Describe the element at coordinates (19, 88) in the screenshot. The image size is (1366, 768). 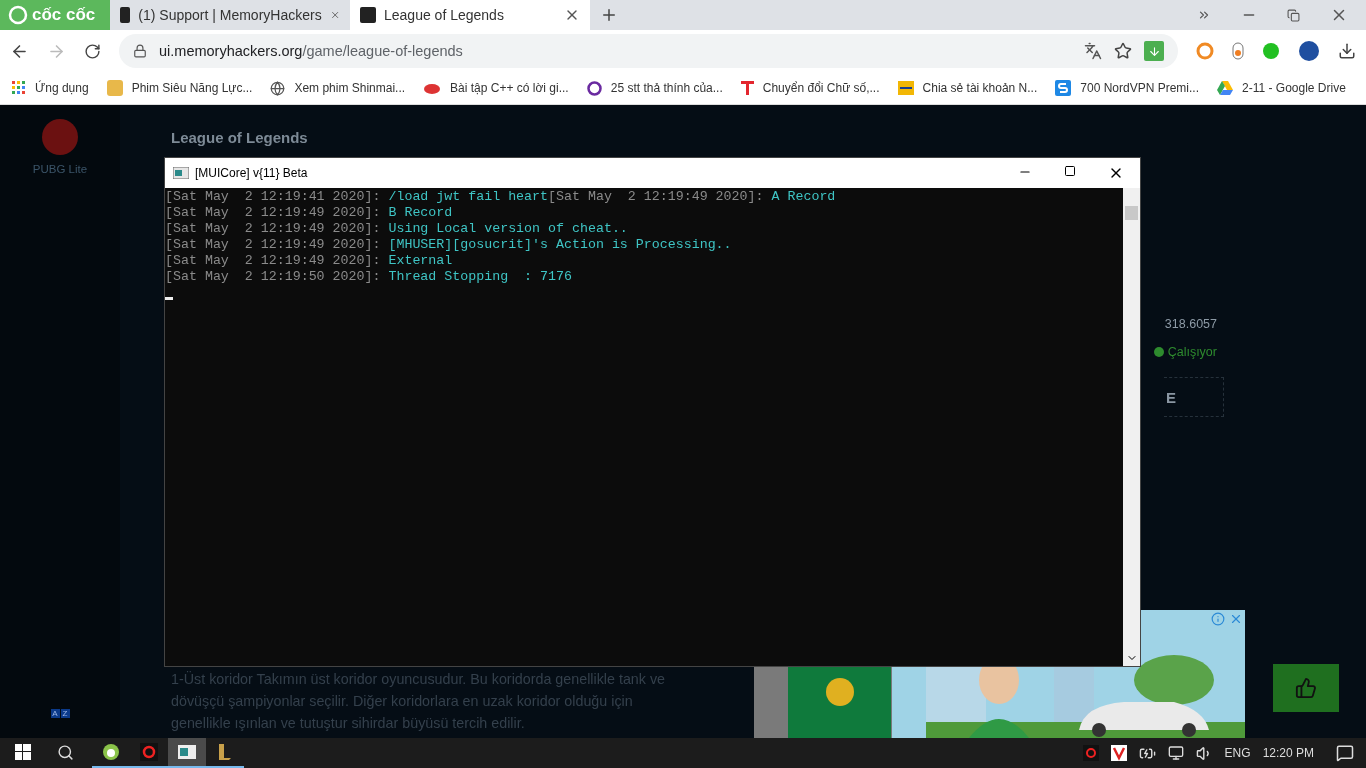
I see `apps-icon` at that location.